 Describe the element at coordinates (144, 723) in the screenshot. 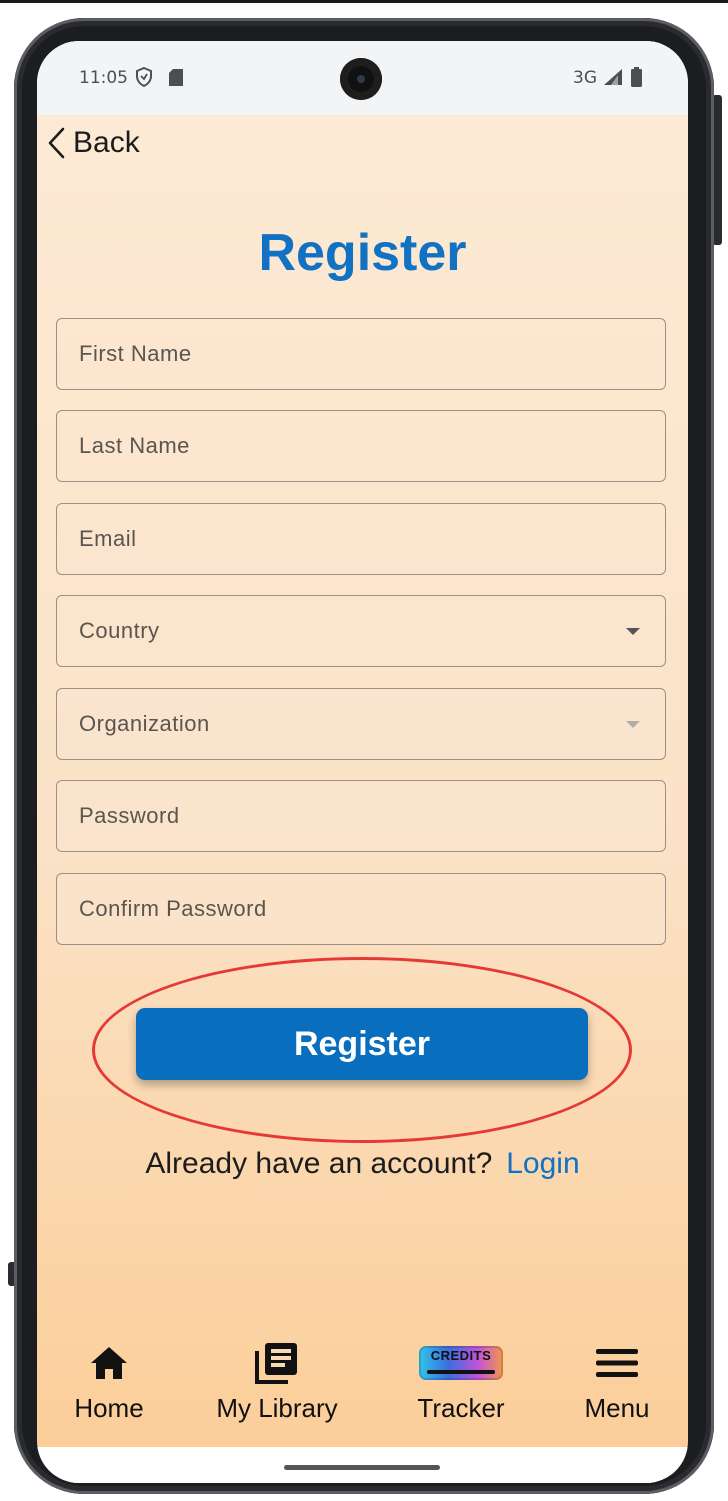

I see `organization-select-label: Organization` at that location.